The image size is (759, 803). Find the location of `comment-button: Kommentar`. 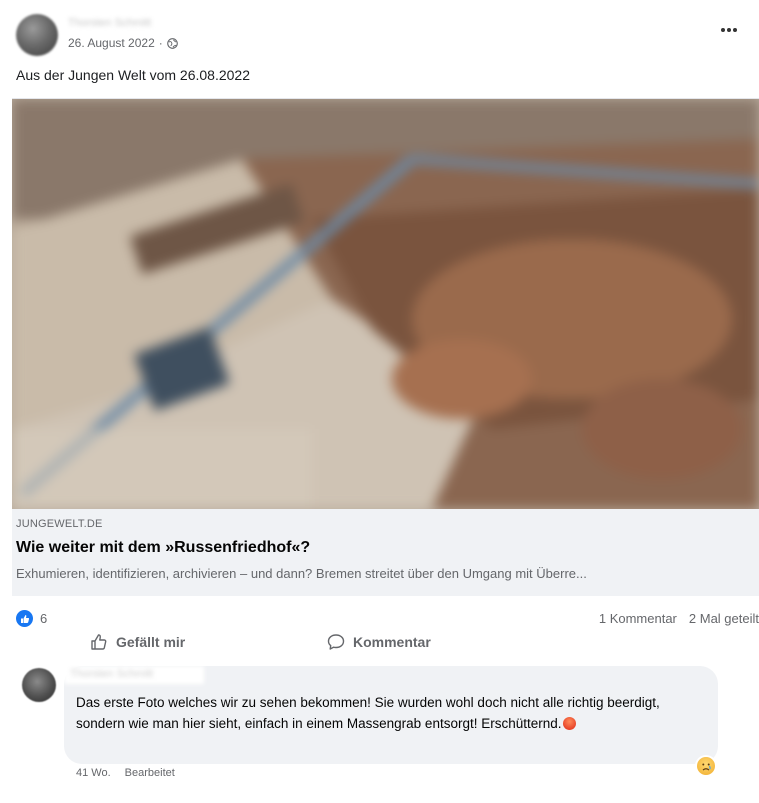

comment-button: Kommentar is located at coordinates (379, 642).